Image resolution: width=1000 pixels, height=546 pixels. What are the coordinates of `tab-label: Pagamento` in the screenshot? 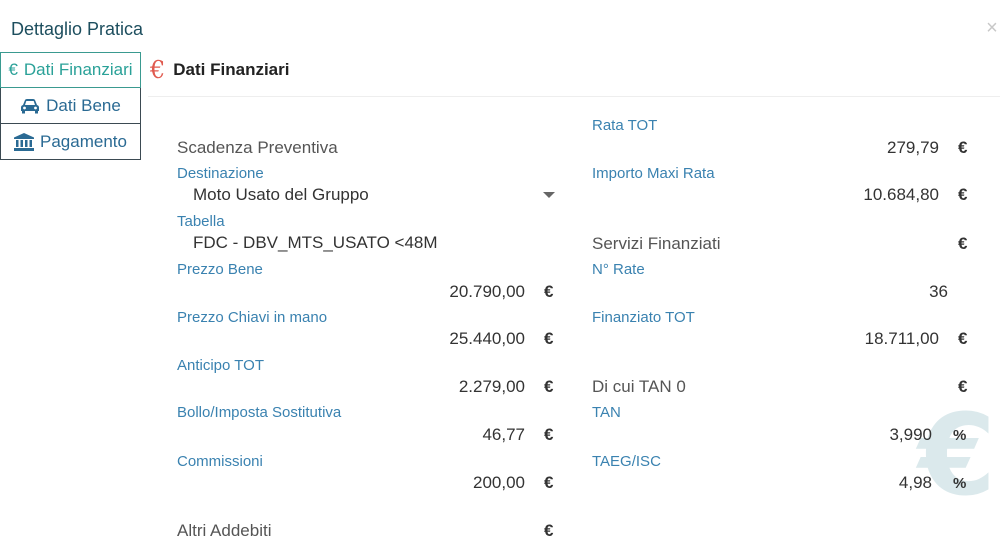 It's located at (83, 141).